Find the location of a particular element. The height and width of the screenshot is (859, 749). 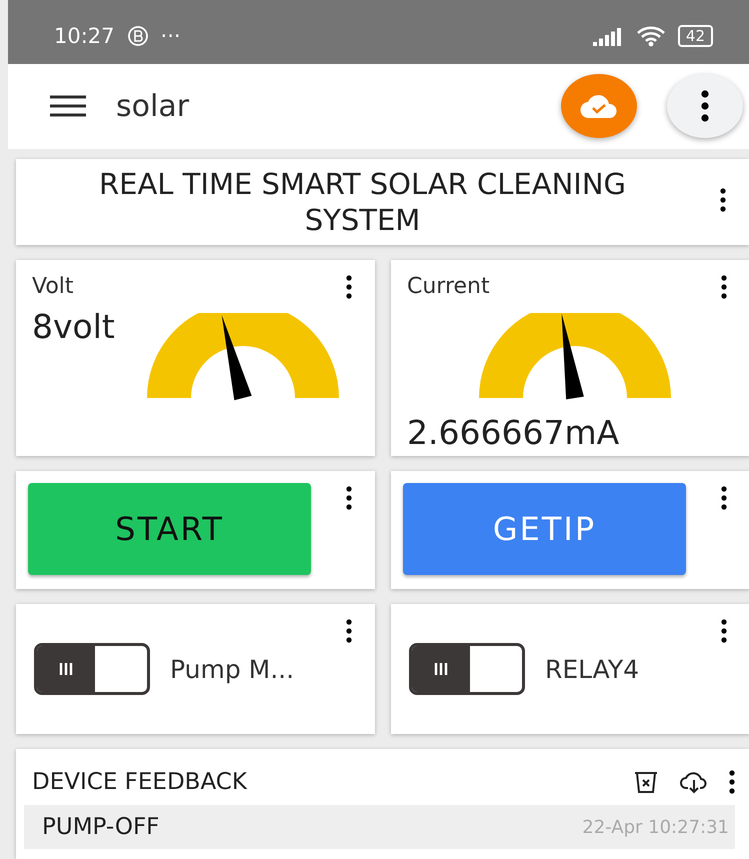

signal-icon is located at coordinates (608, 36).